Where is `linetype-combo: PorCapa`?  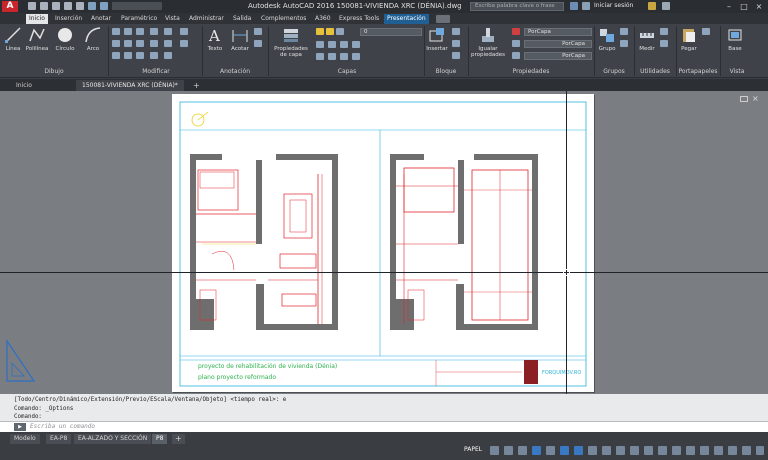 linetype-combo: PorCapa is located at coordinates (558, 56).